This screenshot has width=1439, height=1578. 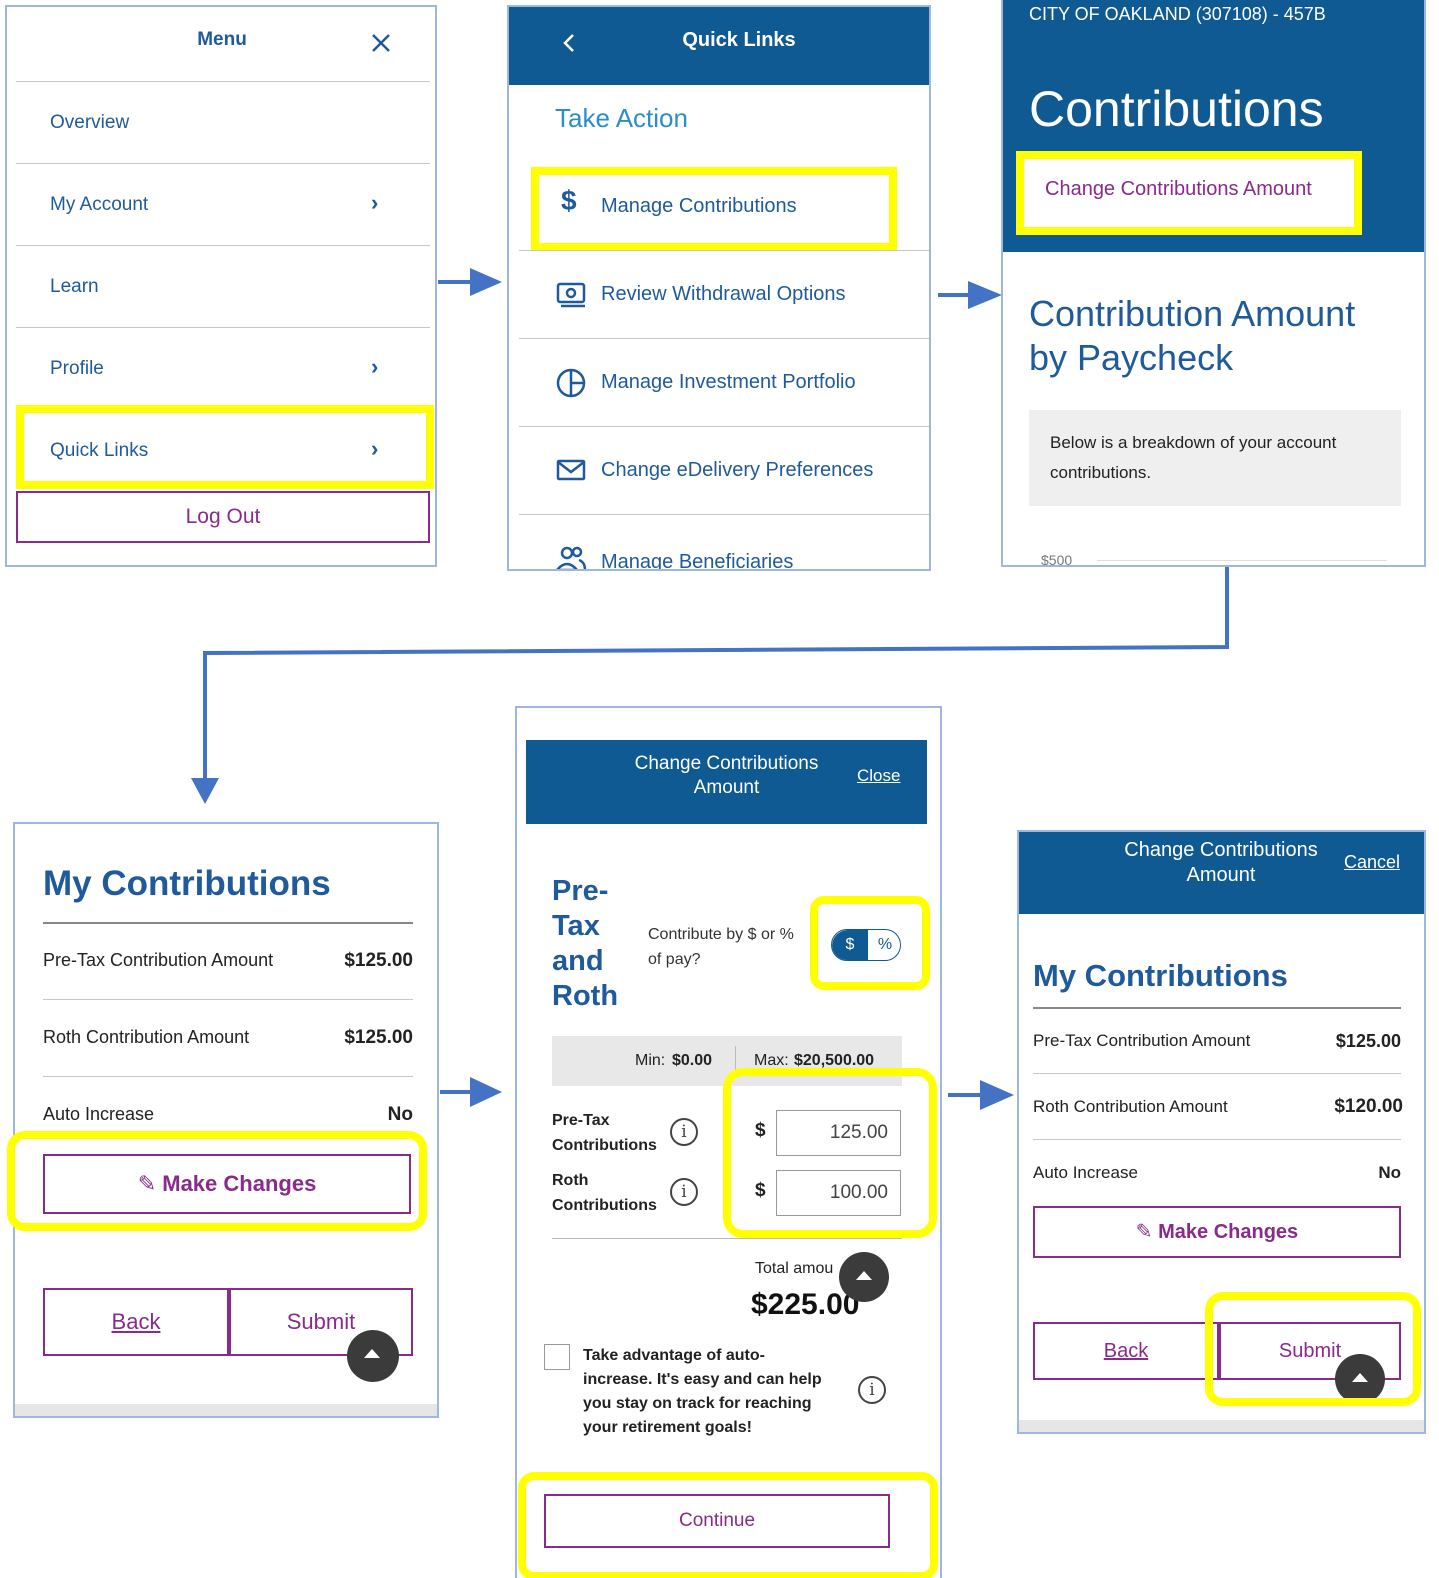 What do you see at coordinates (1178, 189) in the screenshot?
I see `change-contributions-label: Change Contributions Amount` at bounding box center [1178, 189].